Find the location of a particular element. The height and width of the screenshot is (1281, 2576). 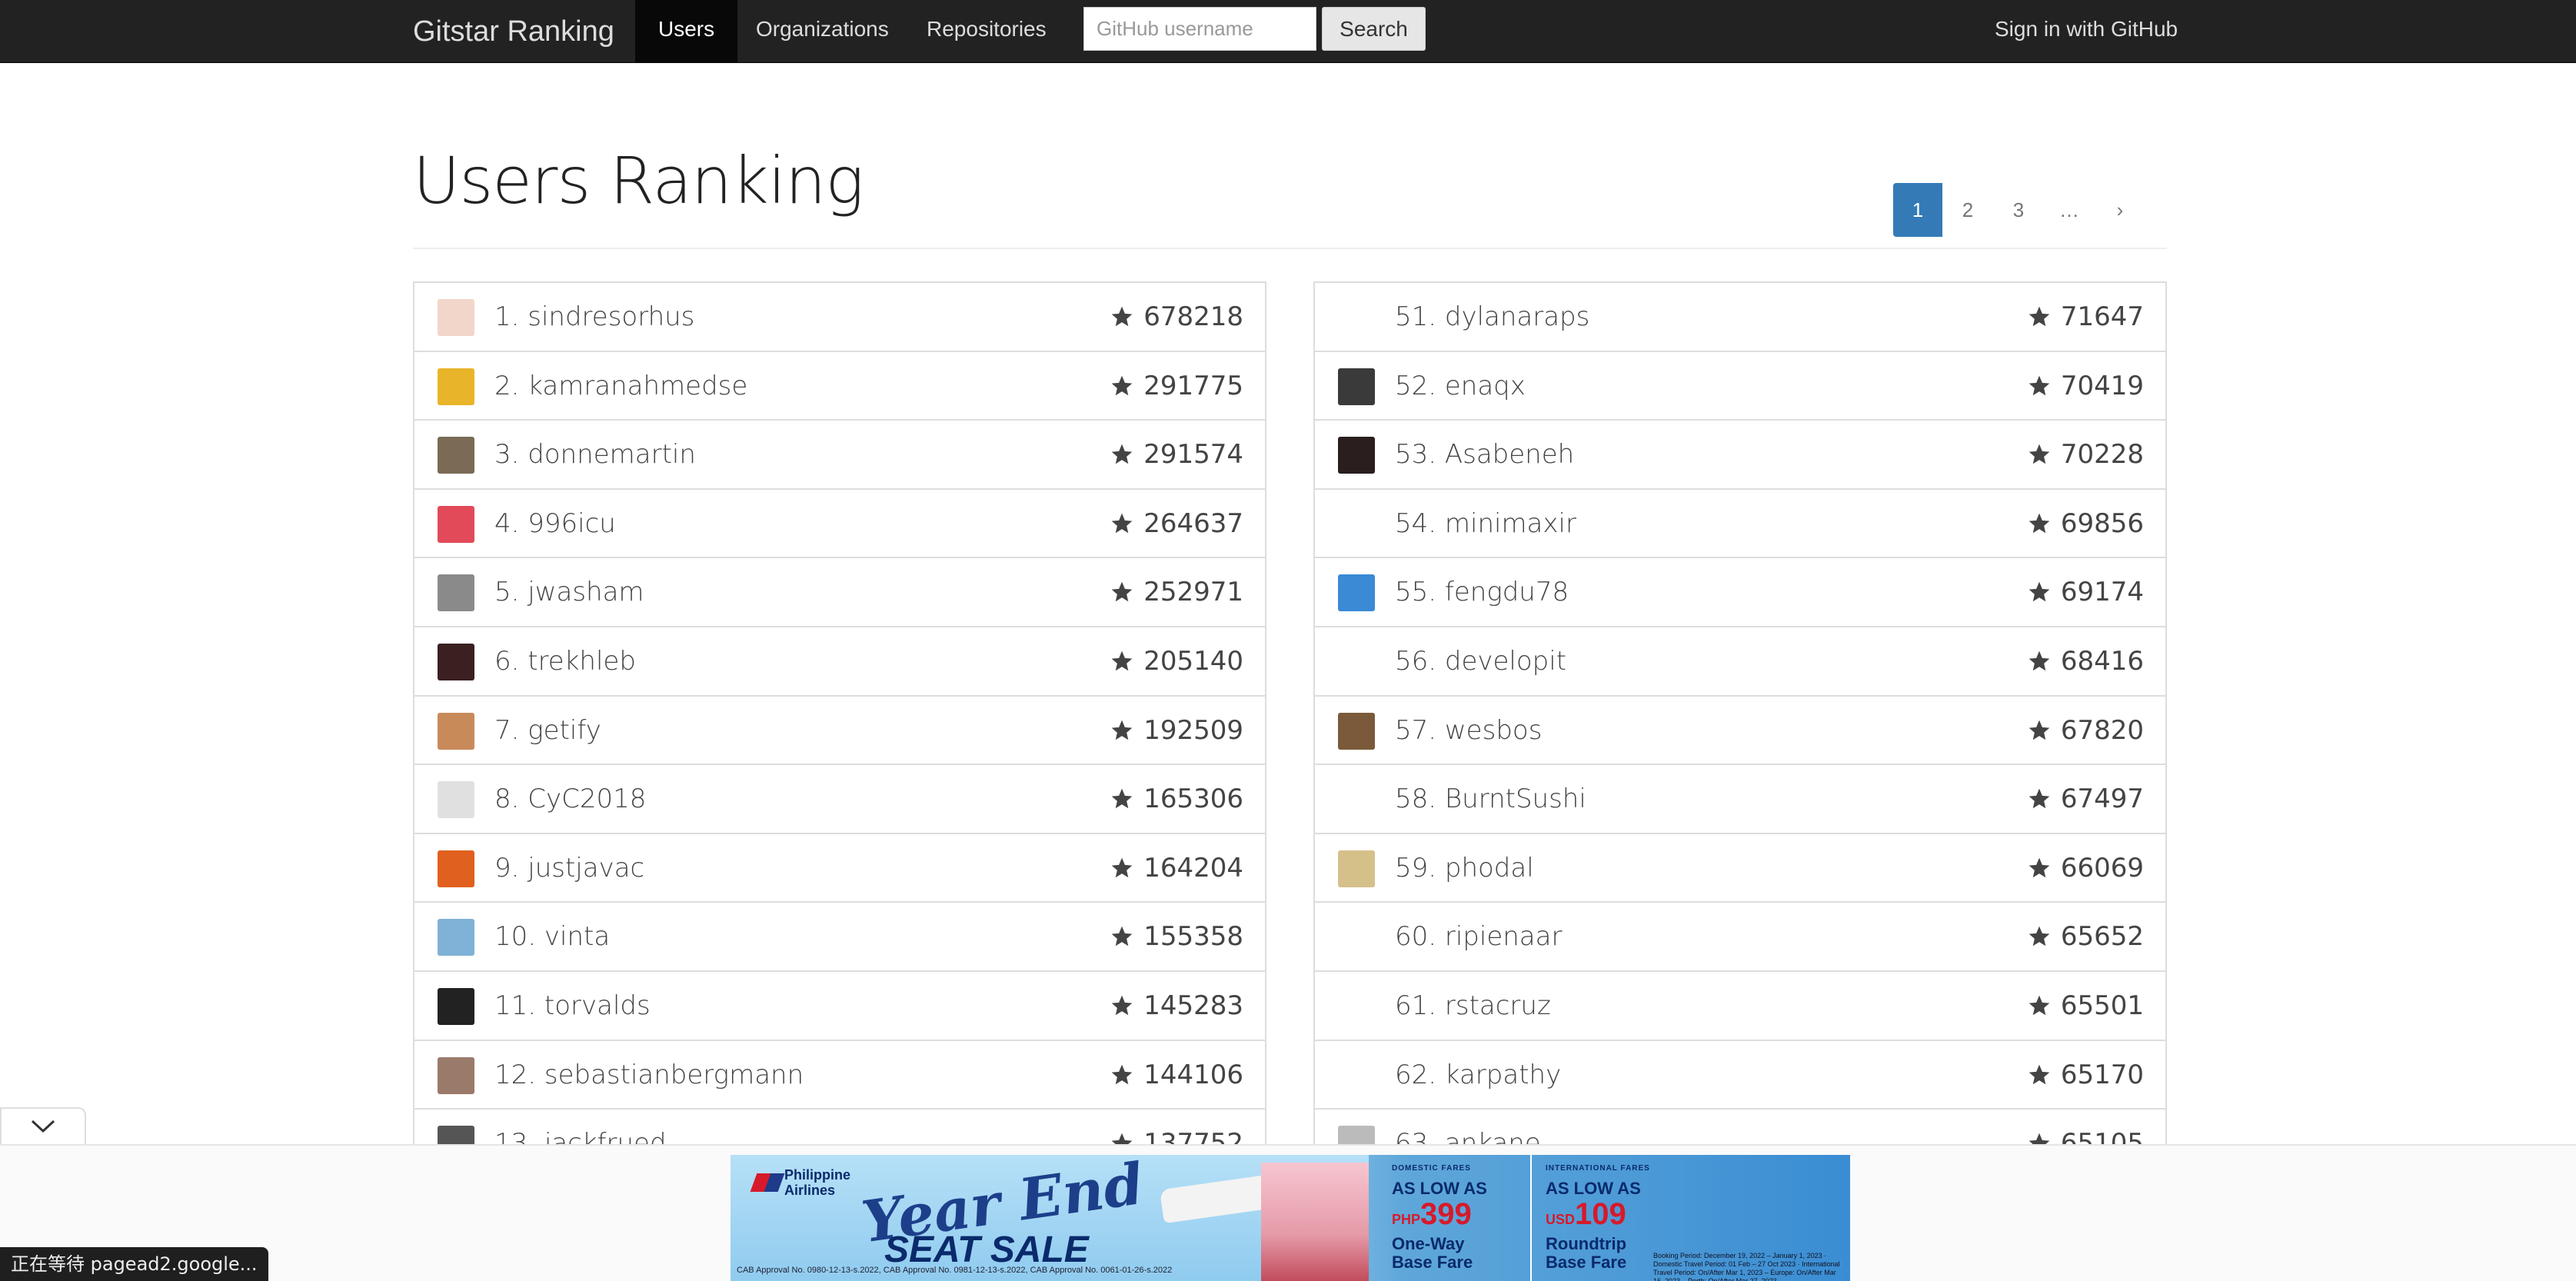

ranking-row: 6. trekhleb 205140 is located at coordinates (840, 662).